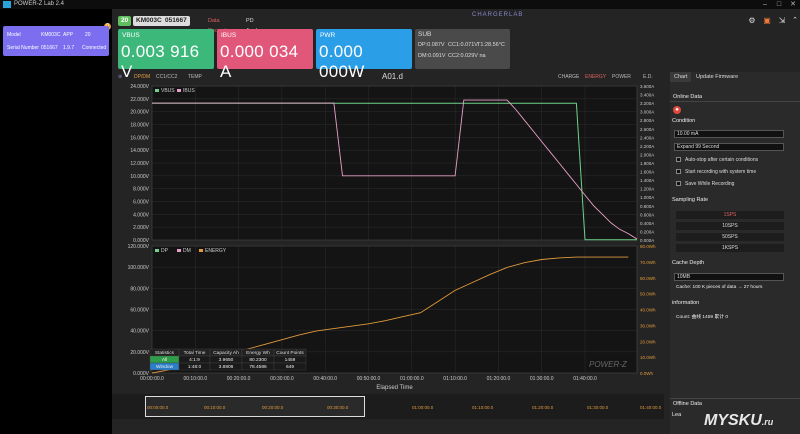 Image resolution: width=800 pixels, height=434 pixels. I want to click on expand-icon: ⌃, so click(795, 21).